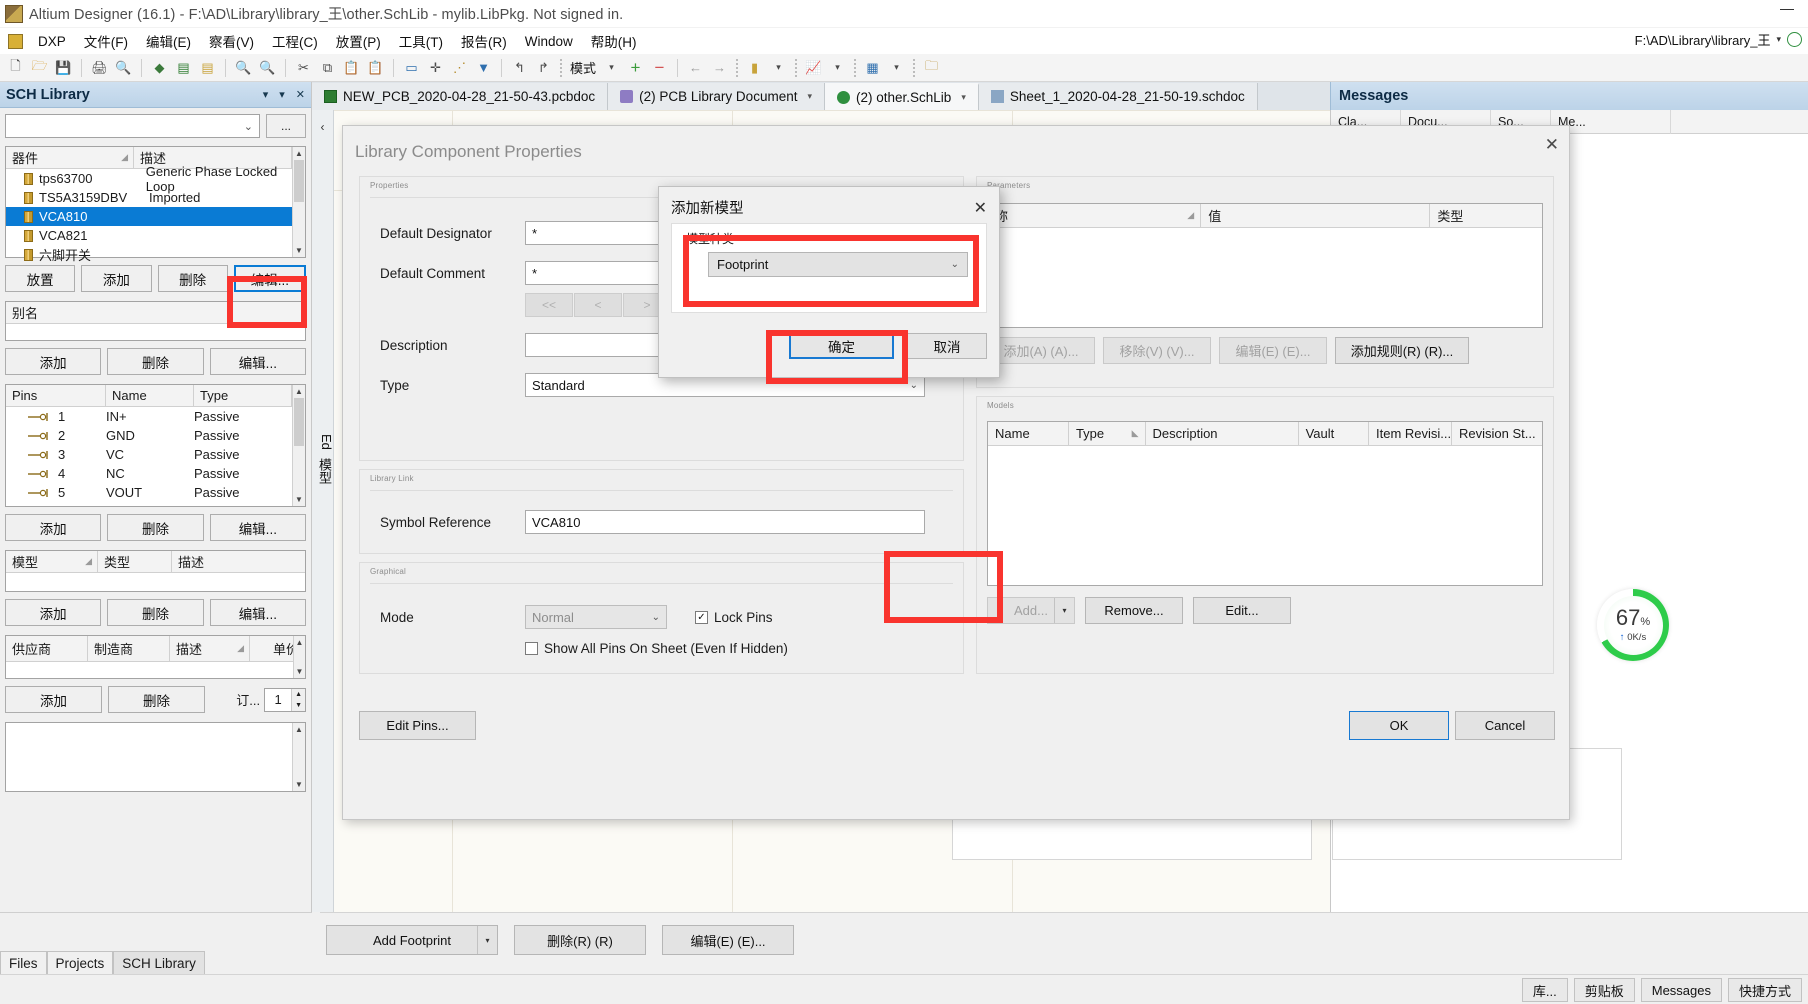 The width and height of the screenshot is (1808, 1004). Describe the element at coordinates (155, 313) in the screenshot. I see `alias-col: 别名` at that location.